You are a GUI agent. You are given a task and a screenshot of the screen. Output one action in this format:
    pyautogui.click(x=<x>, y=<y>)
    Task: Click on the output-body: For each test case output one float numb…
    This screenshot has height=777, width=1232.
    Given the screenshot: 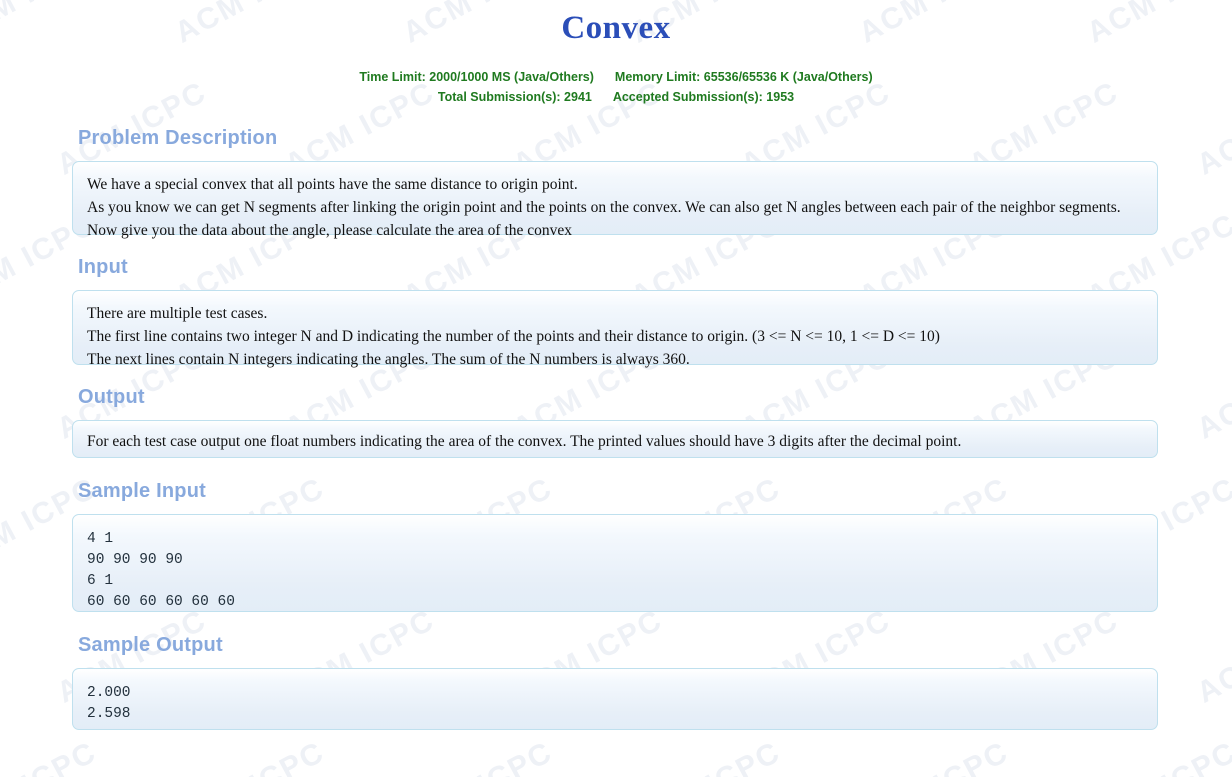 What is the action you would take?
    pyautogui.click(x=615, y=442)
    